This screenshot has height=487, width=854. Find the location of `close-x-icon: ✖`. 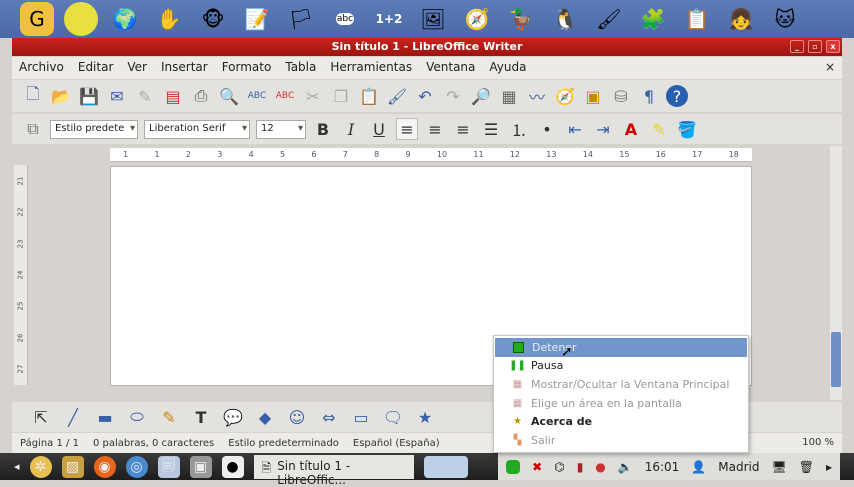

close-x-icon: ✖ is located at coordinates (537, 467).